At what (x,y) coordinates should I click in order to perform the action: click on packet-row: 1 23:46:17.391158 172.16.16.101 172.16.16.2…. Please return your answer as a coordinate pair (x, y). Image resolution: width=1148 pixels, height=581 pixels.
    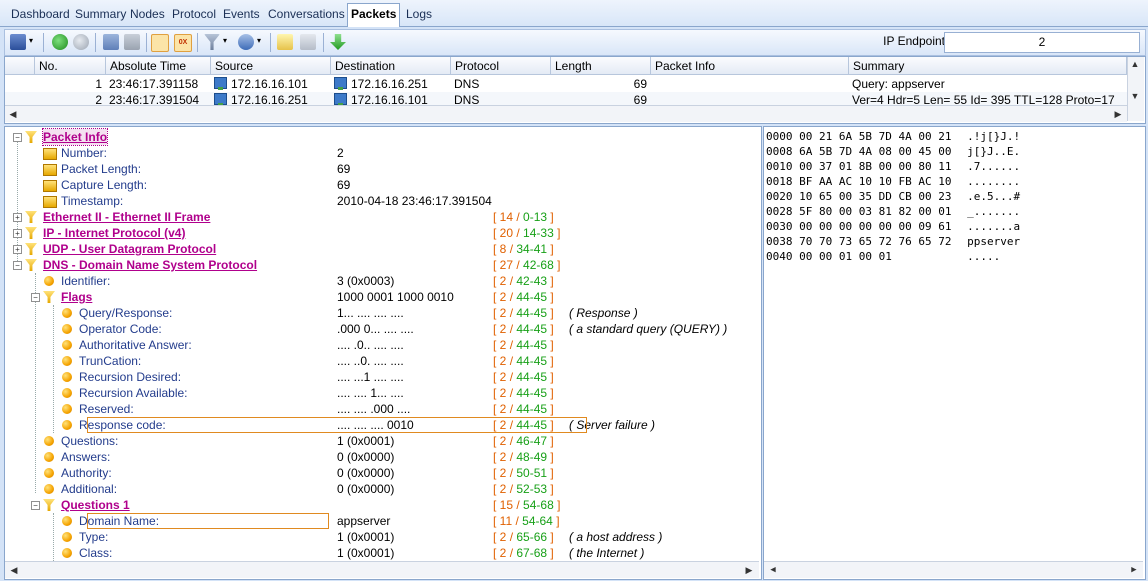
    Looking at the image, I should click on (566, 84).